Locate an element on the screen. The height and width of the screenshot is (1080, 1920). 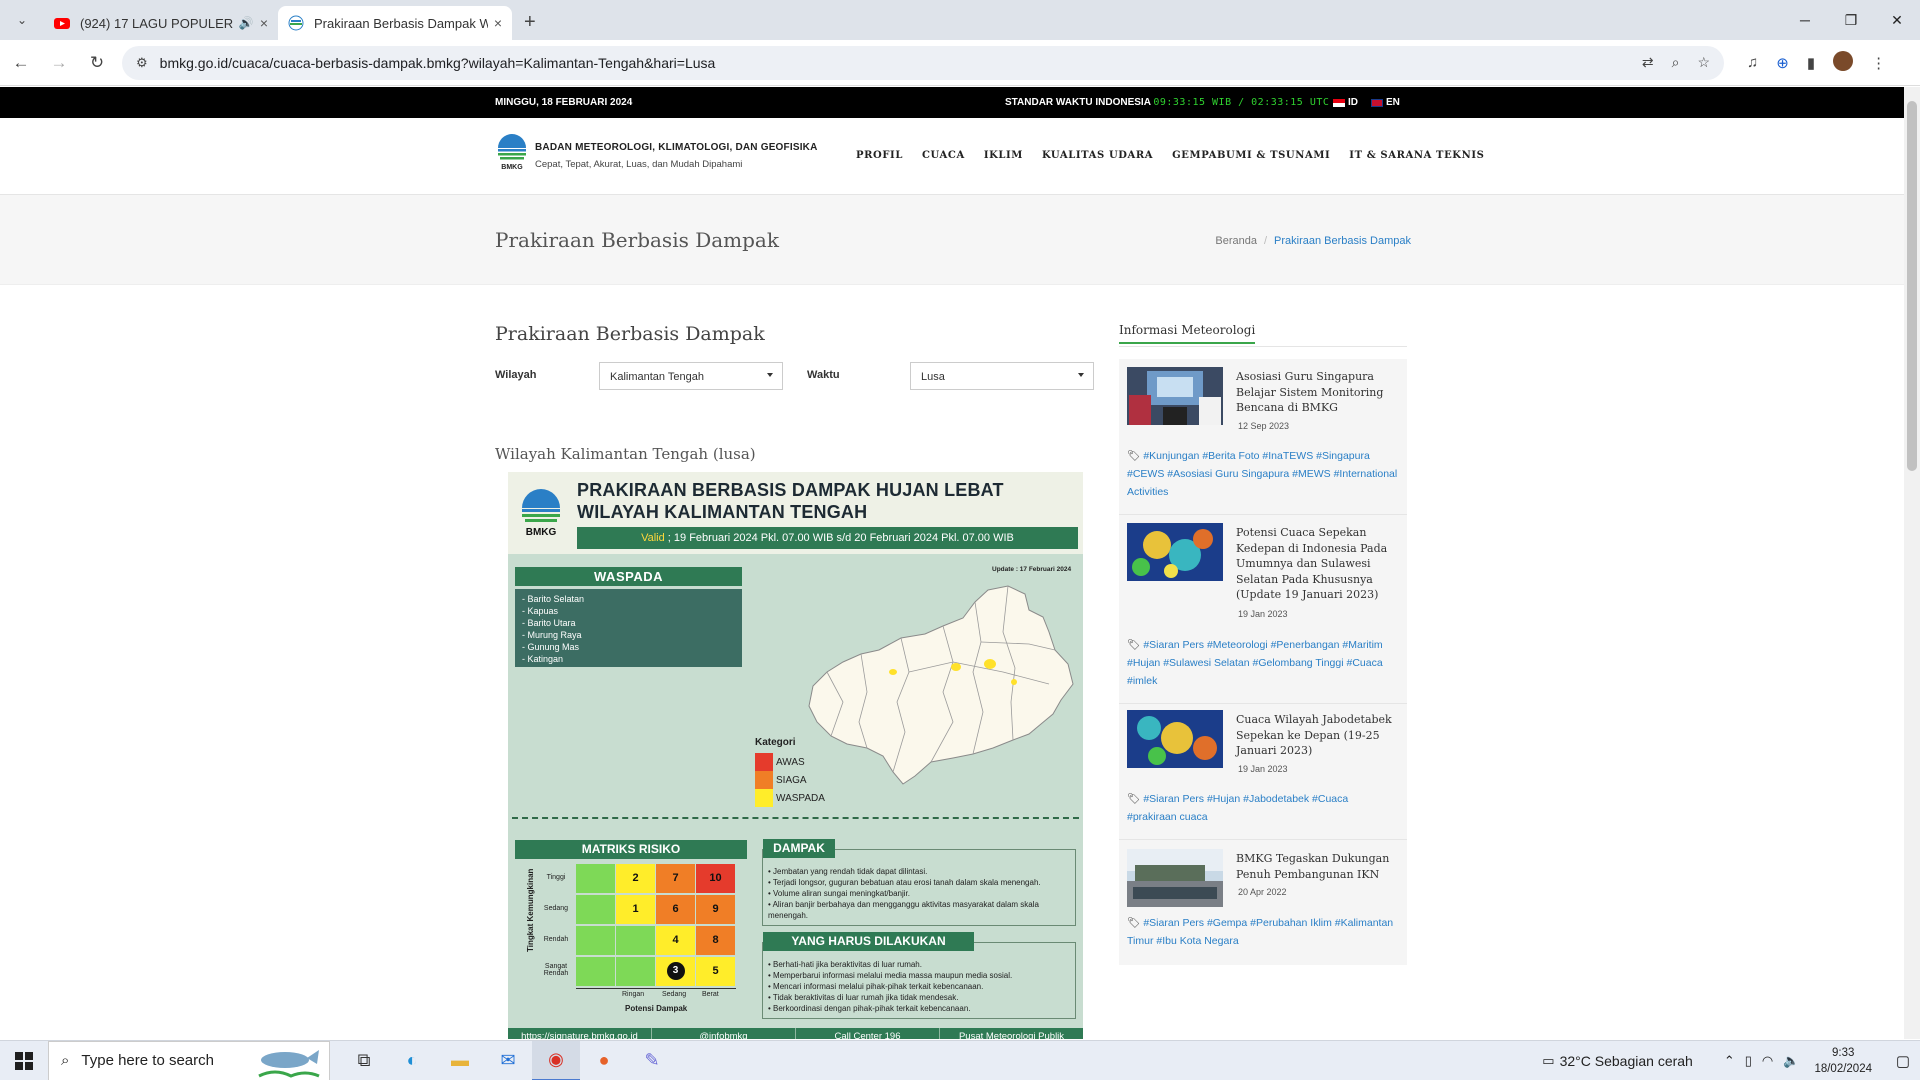
menu-item-profil: PROFIL is located at coordinates (879, 155).